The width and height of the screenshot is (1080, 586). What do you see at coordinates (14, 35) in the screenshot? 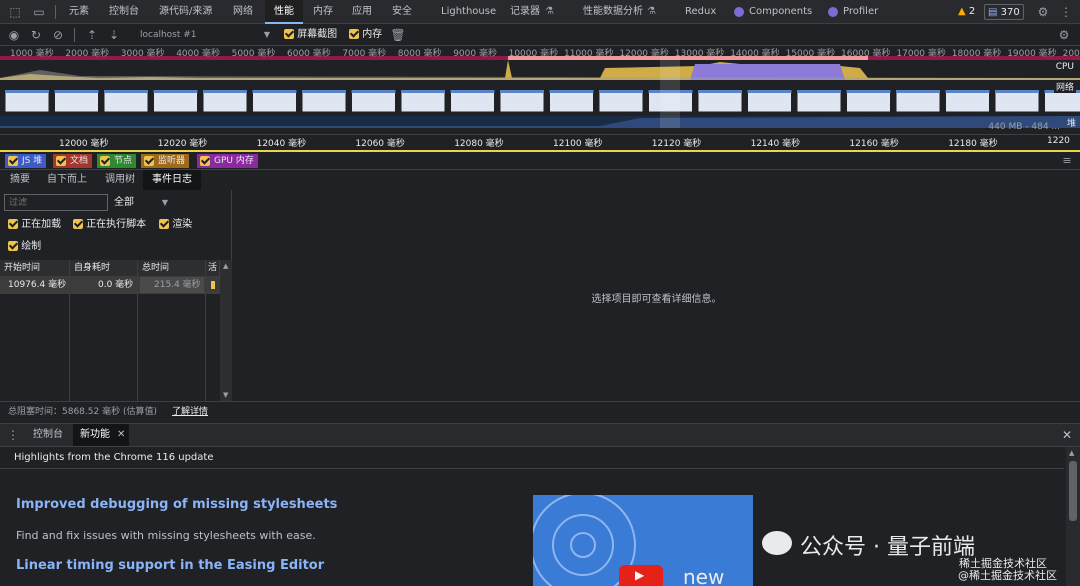
I see `record-icon: ◉` at bounding box center [14, 35].